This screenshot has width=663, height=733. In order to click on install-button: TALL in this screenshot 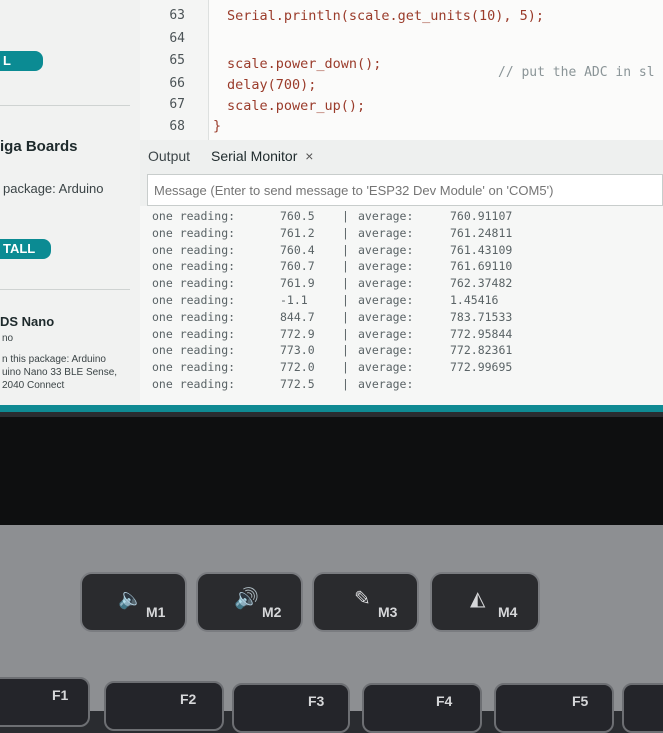, I will do `click(25, 249)`.